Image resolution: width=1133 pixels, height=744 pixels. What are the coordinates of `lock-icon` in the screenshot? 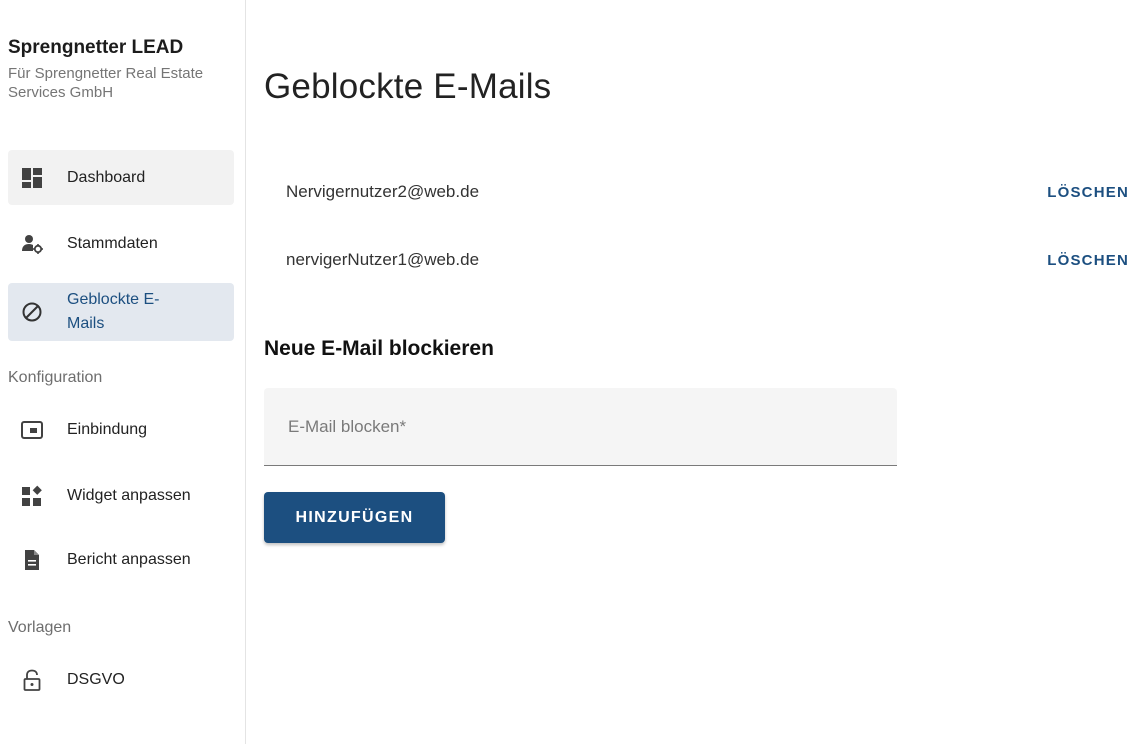 It's located at (32, 680).